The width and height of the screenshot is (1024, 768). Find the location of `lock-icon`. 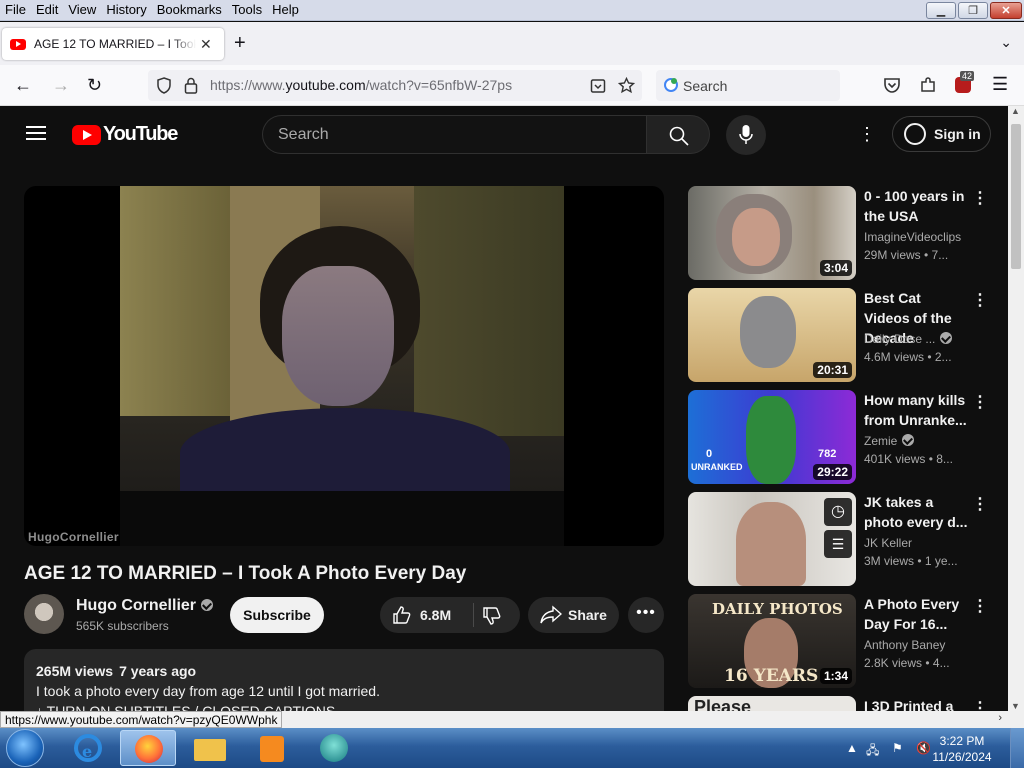

lock-icon is located at coordinates (191, 85).